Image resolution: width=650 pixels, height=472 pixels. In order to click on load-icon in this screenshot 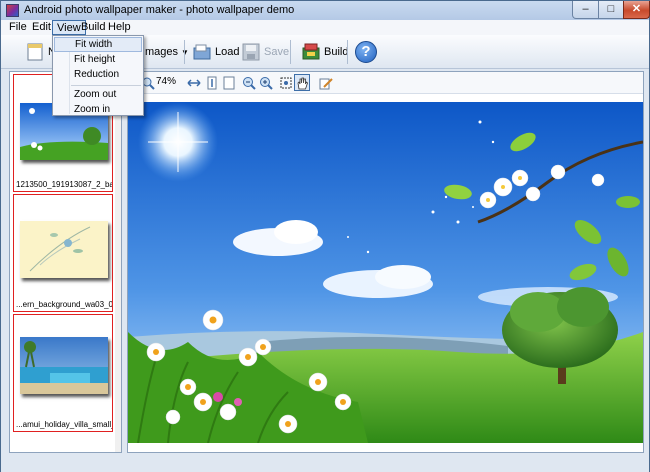, I will do `click(202, 52)`.